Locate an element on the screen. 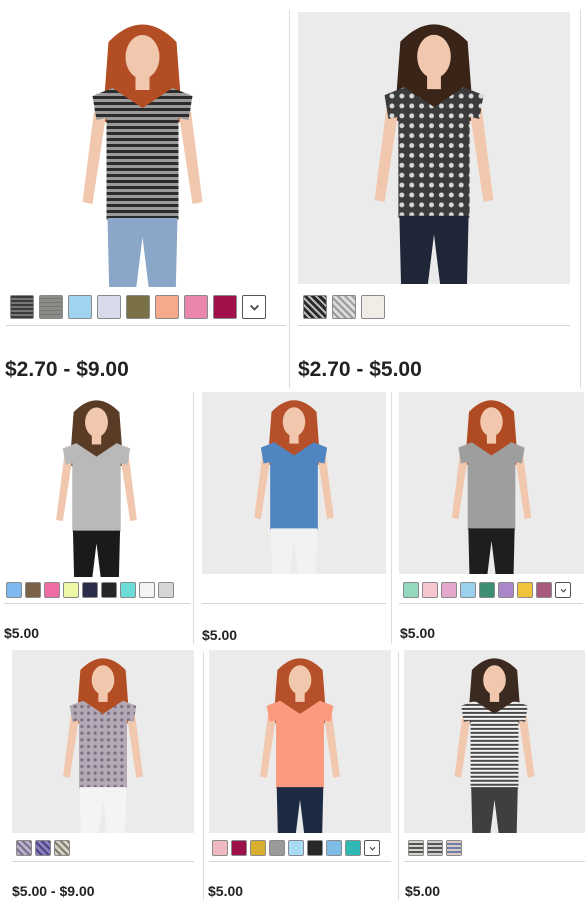 This screenshot has width=585, height=901. price-range: $5.00 - $9.00 is located at coordinates (53, 891).